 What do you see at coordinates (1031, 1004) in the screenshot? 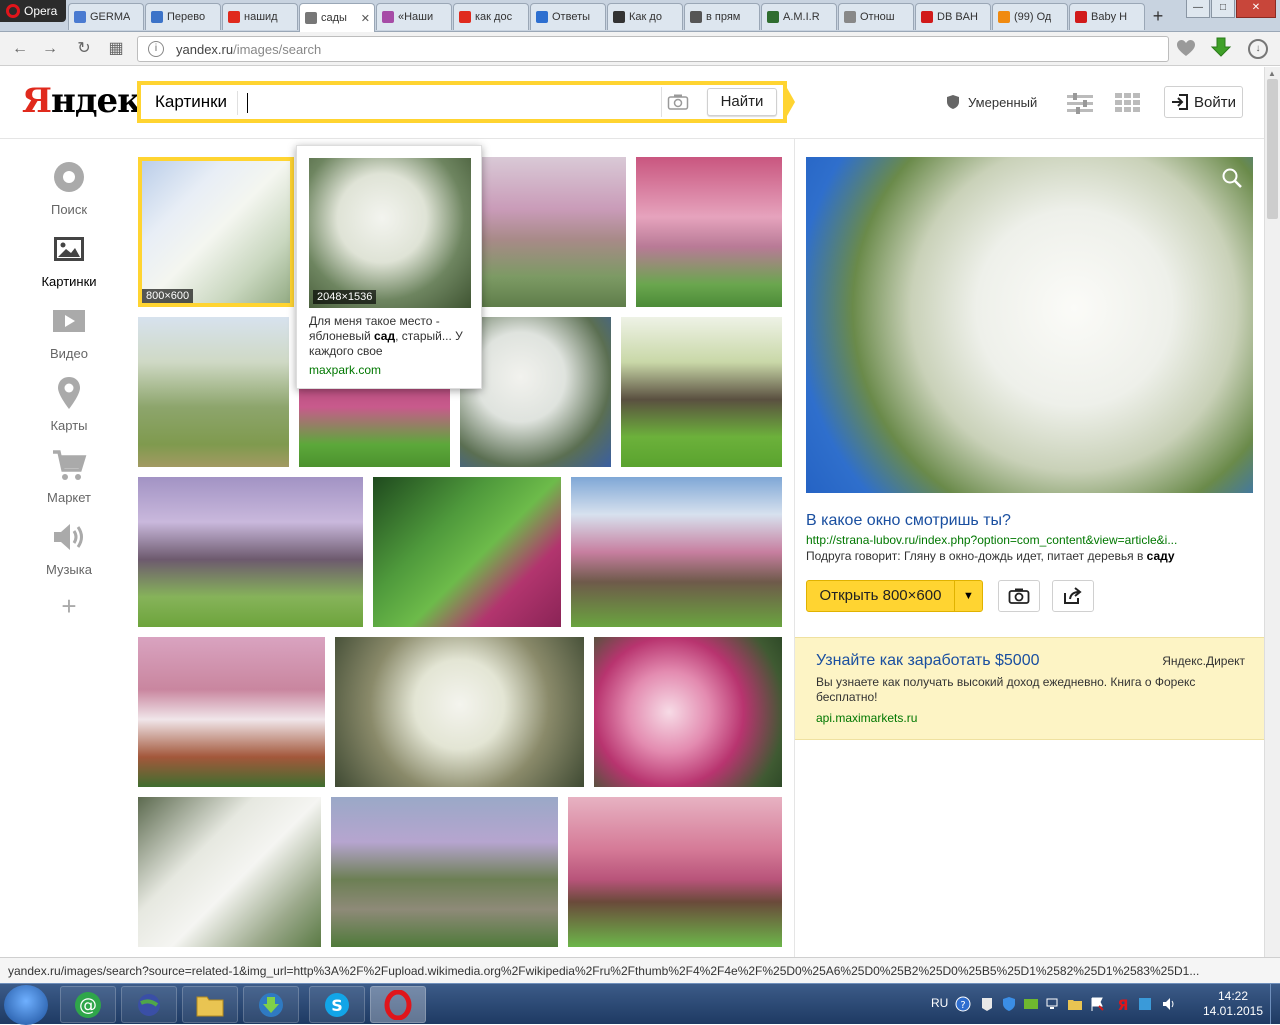
I see `nvidia-icon` at bounding box center [1031, 1004].